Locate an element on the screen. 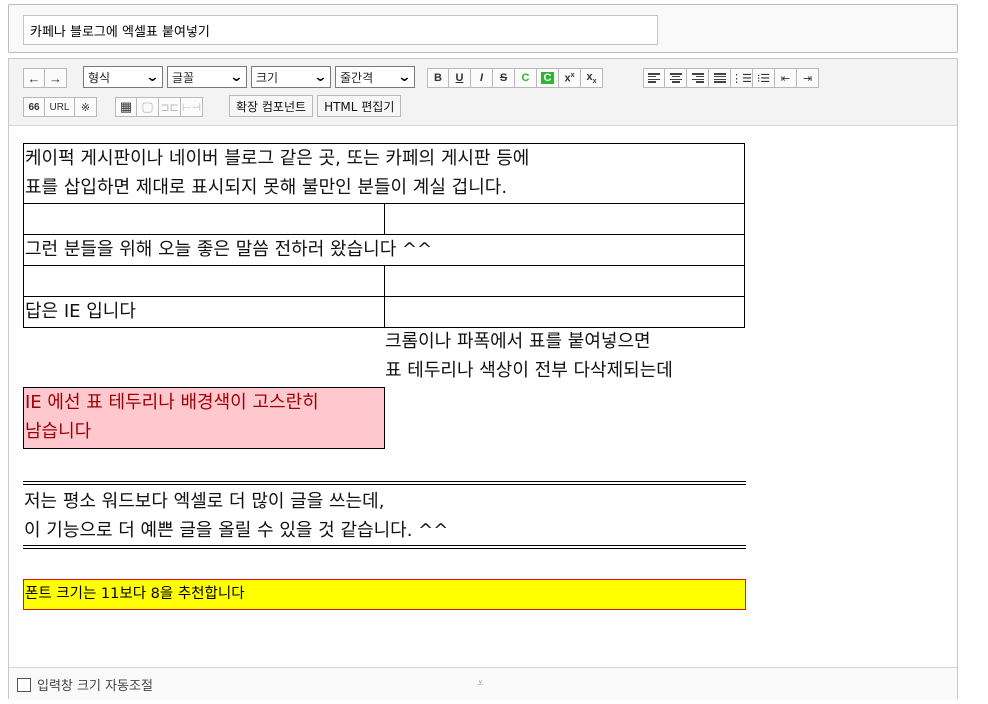  double-rule-bottom is located at coordinates (384, 547).